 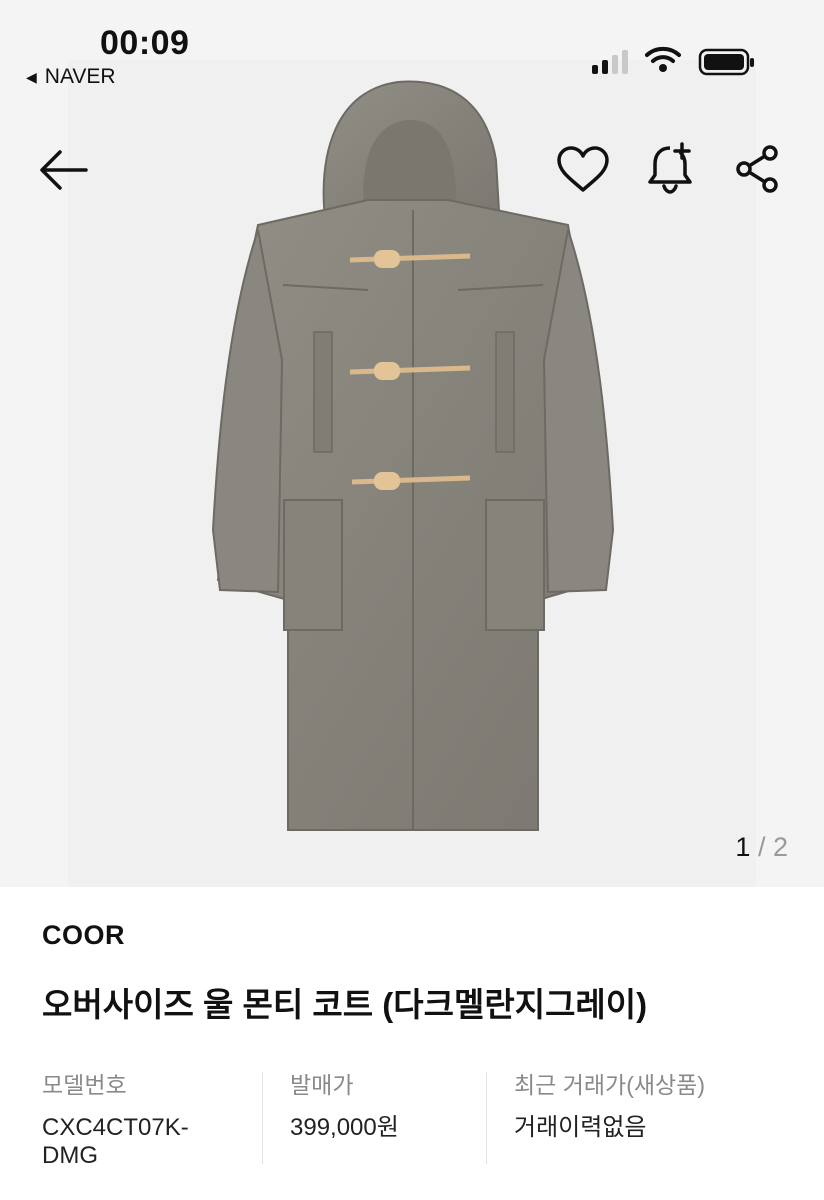 What do you see at coordinates (610, 61) in the screenshot?
I see `cellular-signal-icon` at bounding box center [610, 61].